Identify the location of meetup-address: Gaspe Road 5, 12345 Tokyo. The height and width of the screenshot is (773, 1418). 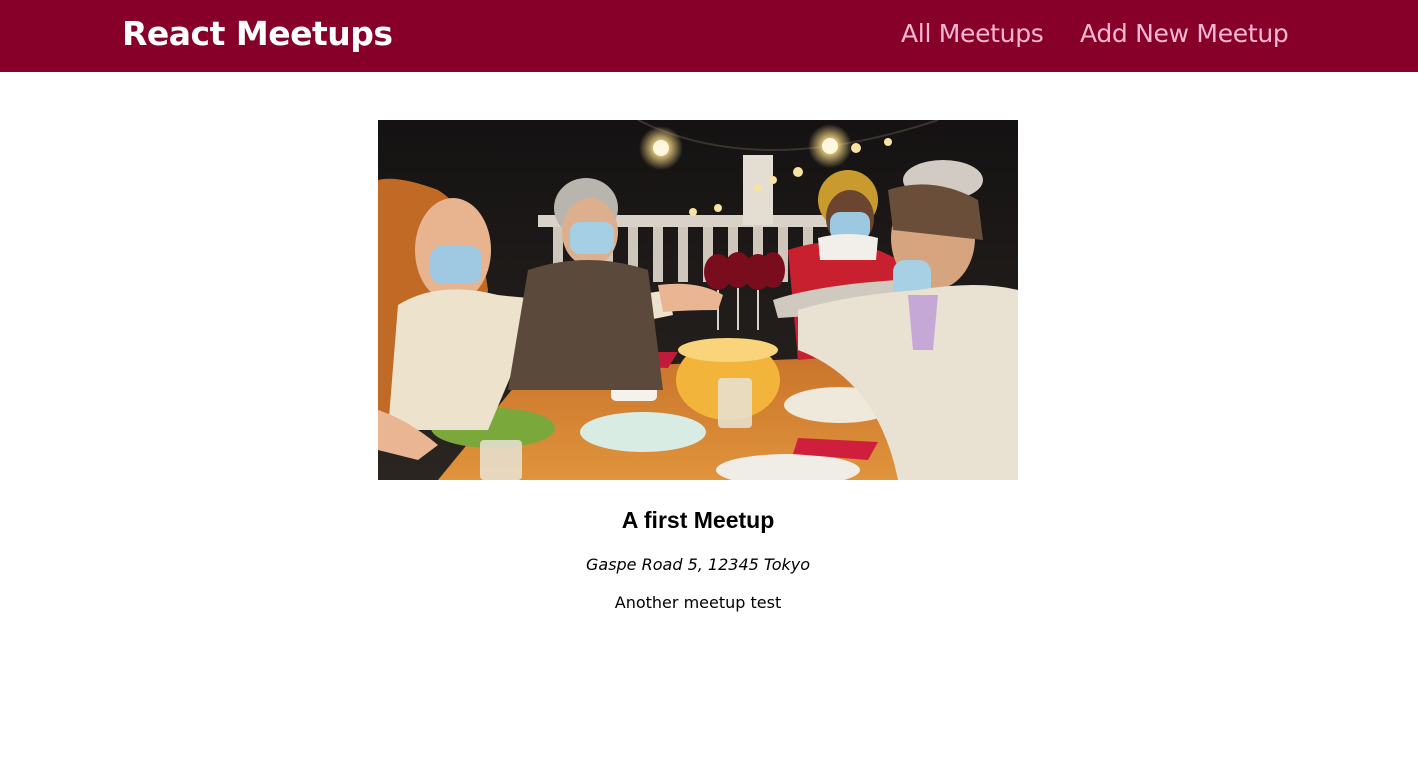
(698, 564).